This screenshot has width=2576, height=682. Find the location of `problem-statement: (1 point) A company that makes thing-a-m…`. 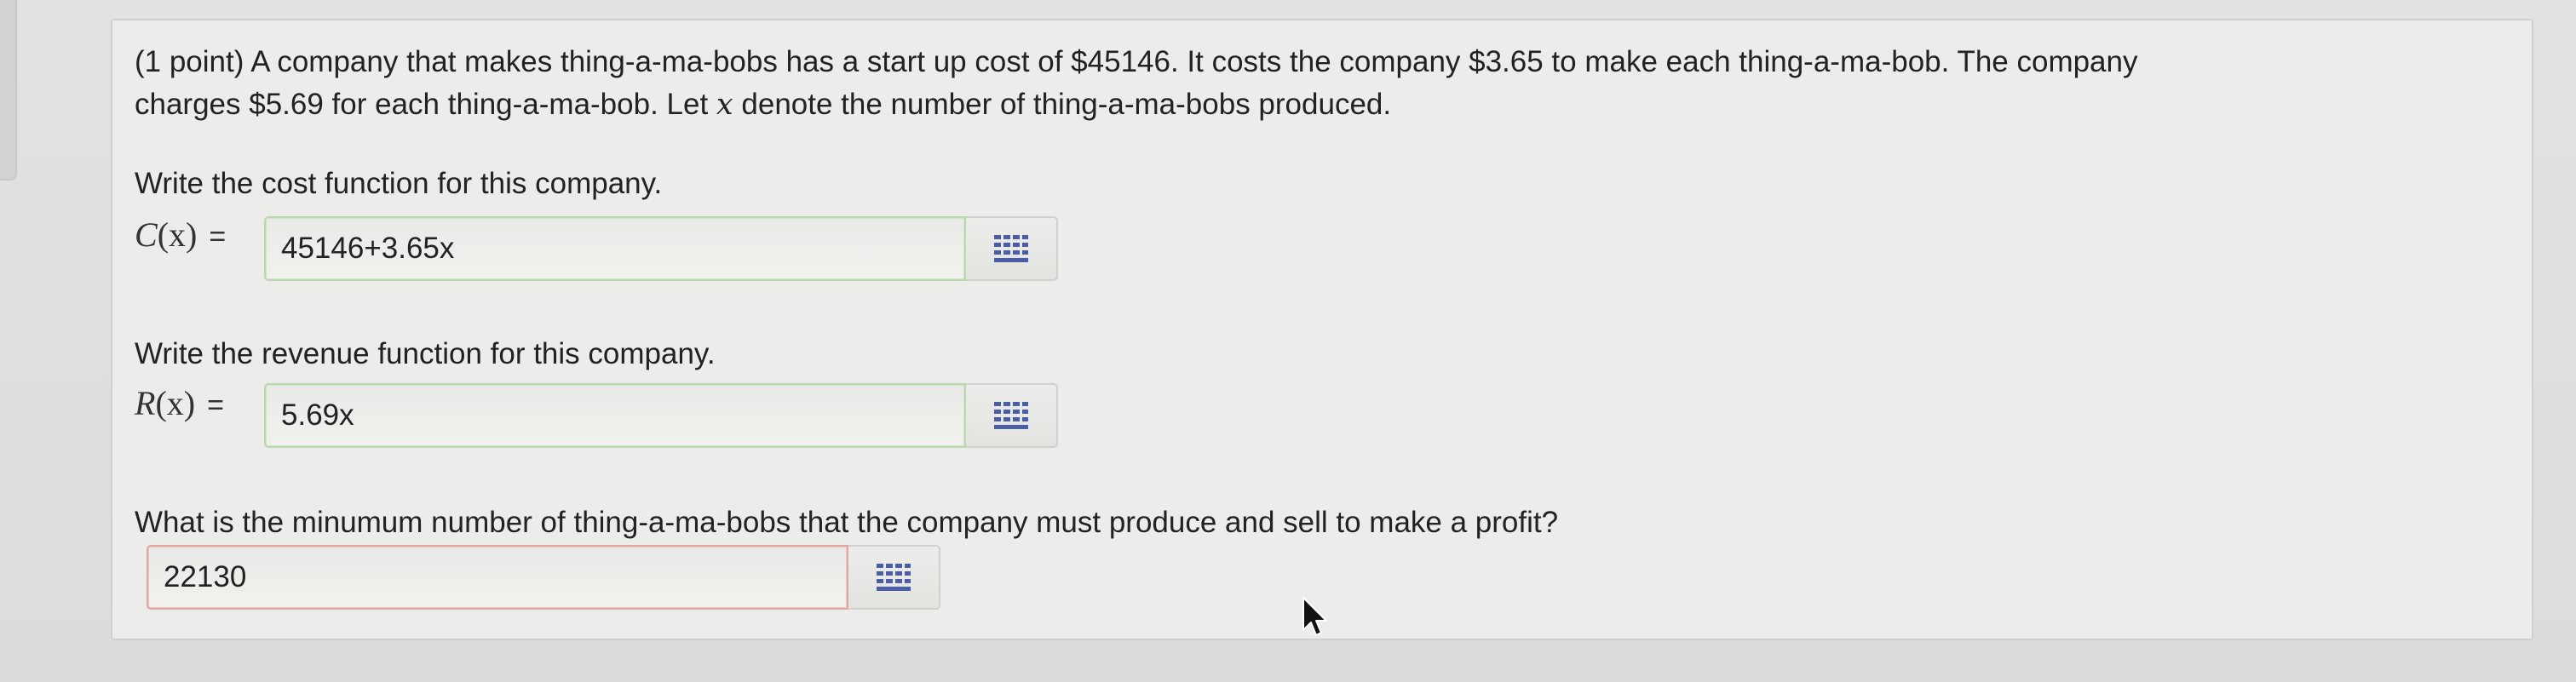

problem-statement: (1 point) A company that makes thing-a-m… is located at coordinates (1311, 83).